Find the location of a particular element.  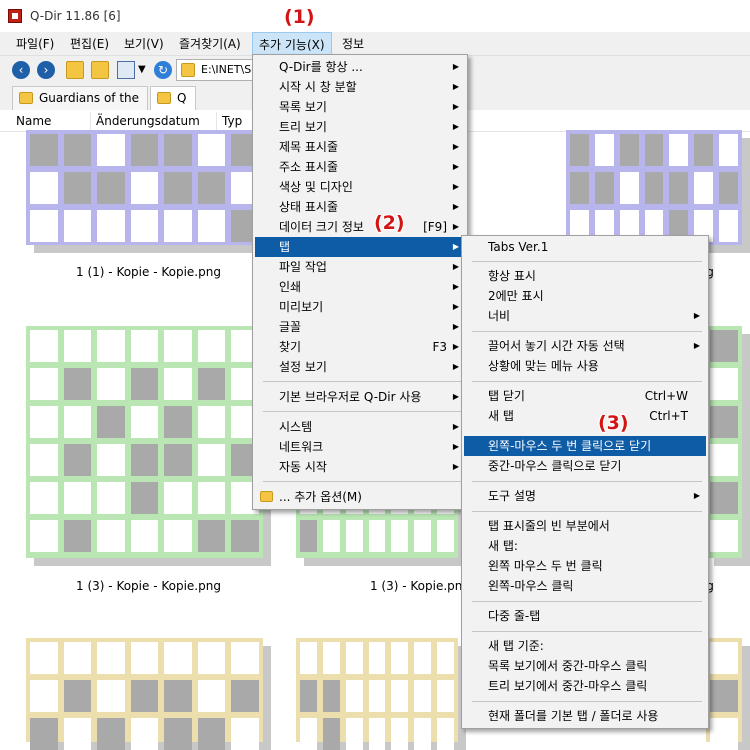

extras-menu-item-0: Q-Dir를 항상 ... ▶ is located at coordinates (360, 67).